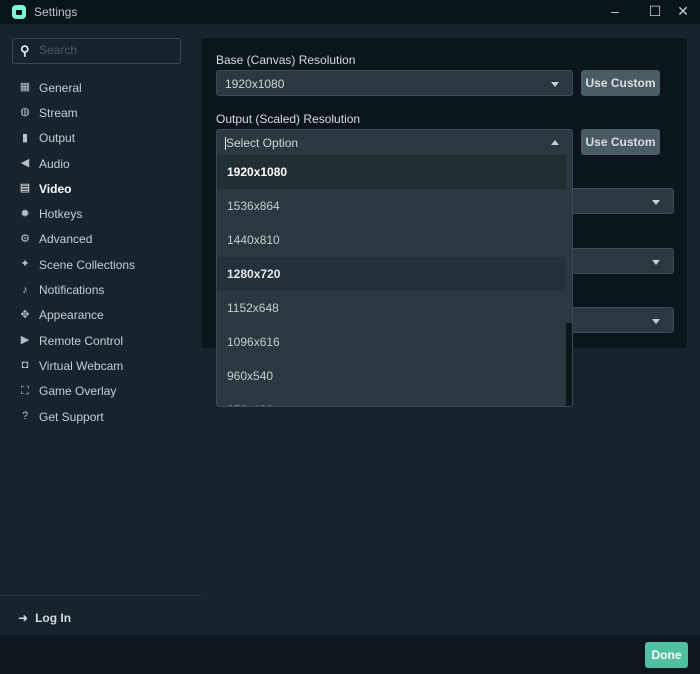 This screenshot has height=674, width=700. I want to click on done-button: Done, so click(666, 655).